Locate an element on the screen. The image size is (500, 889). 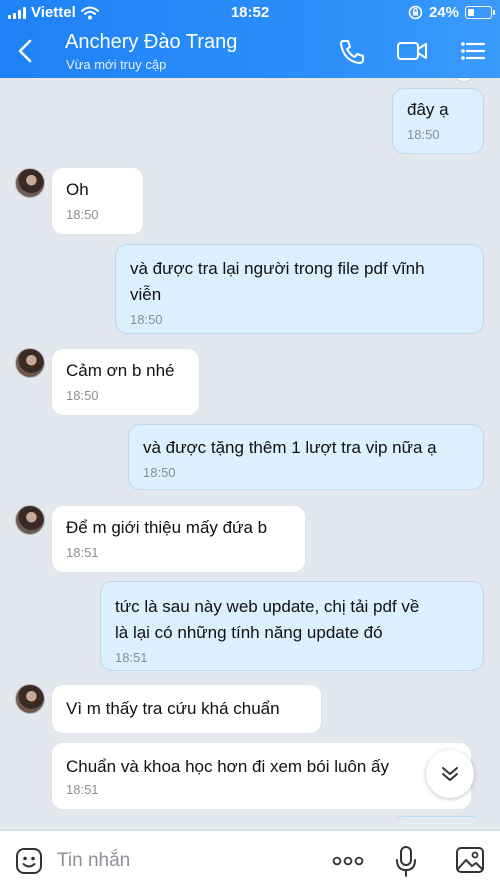
contact-name: Anchery Đào Trang is located at coordinates (151, 42).